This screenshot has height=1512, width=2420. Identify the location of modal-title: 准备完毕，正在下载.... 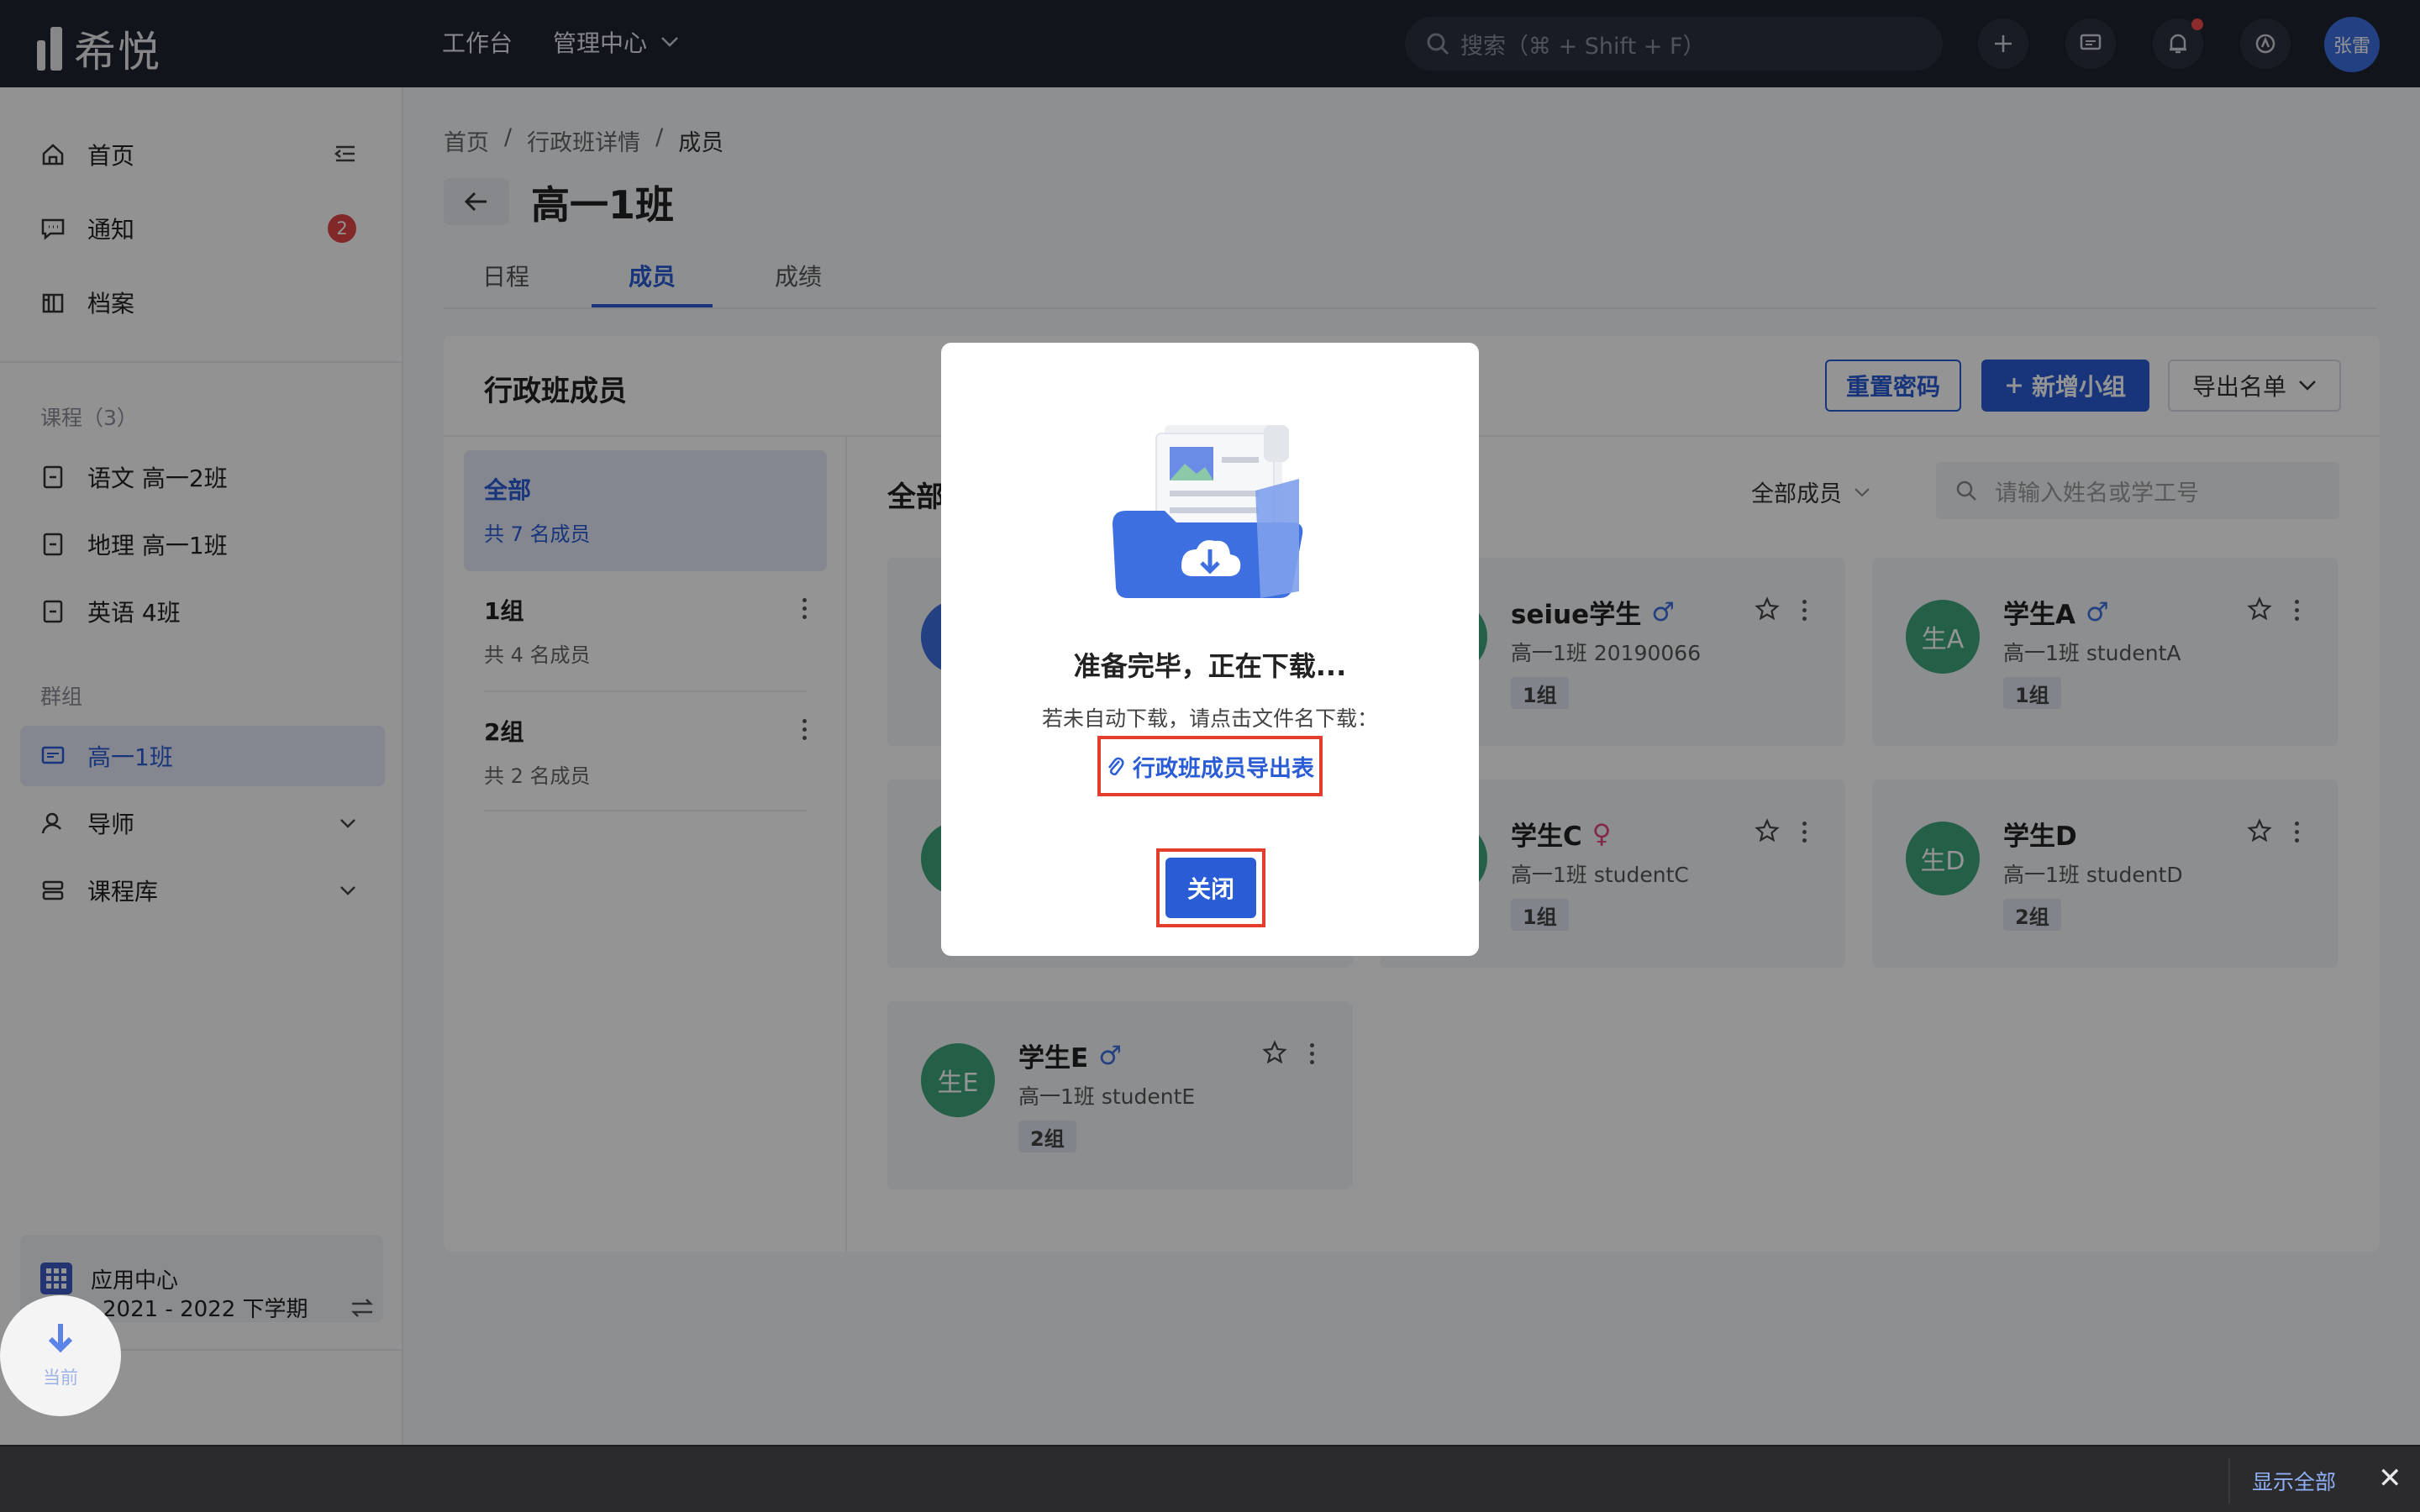
(1210, 666).